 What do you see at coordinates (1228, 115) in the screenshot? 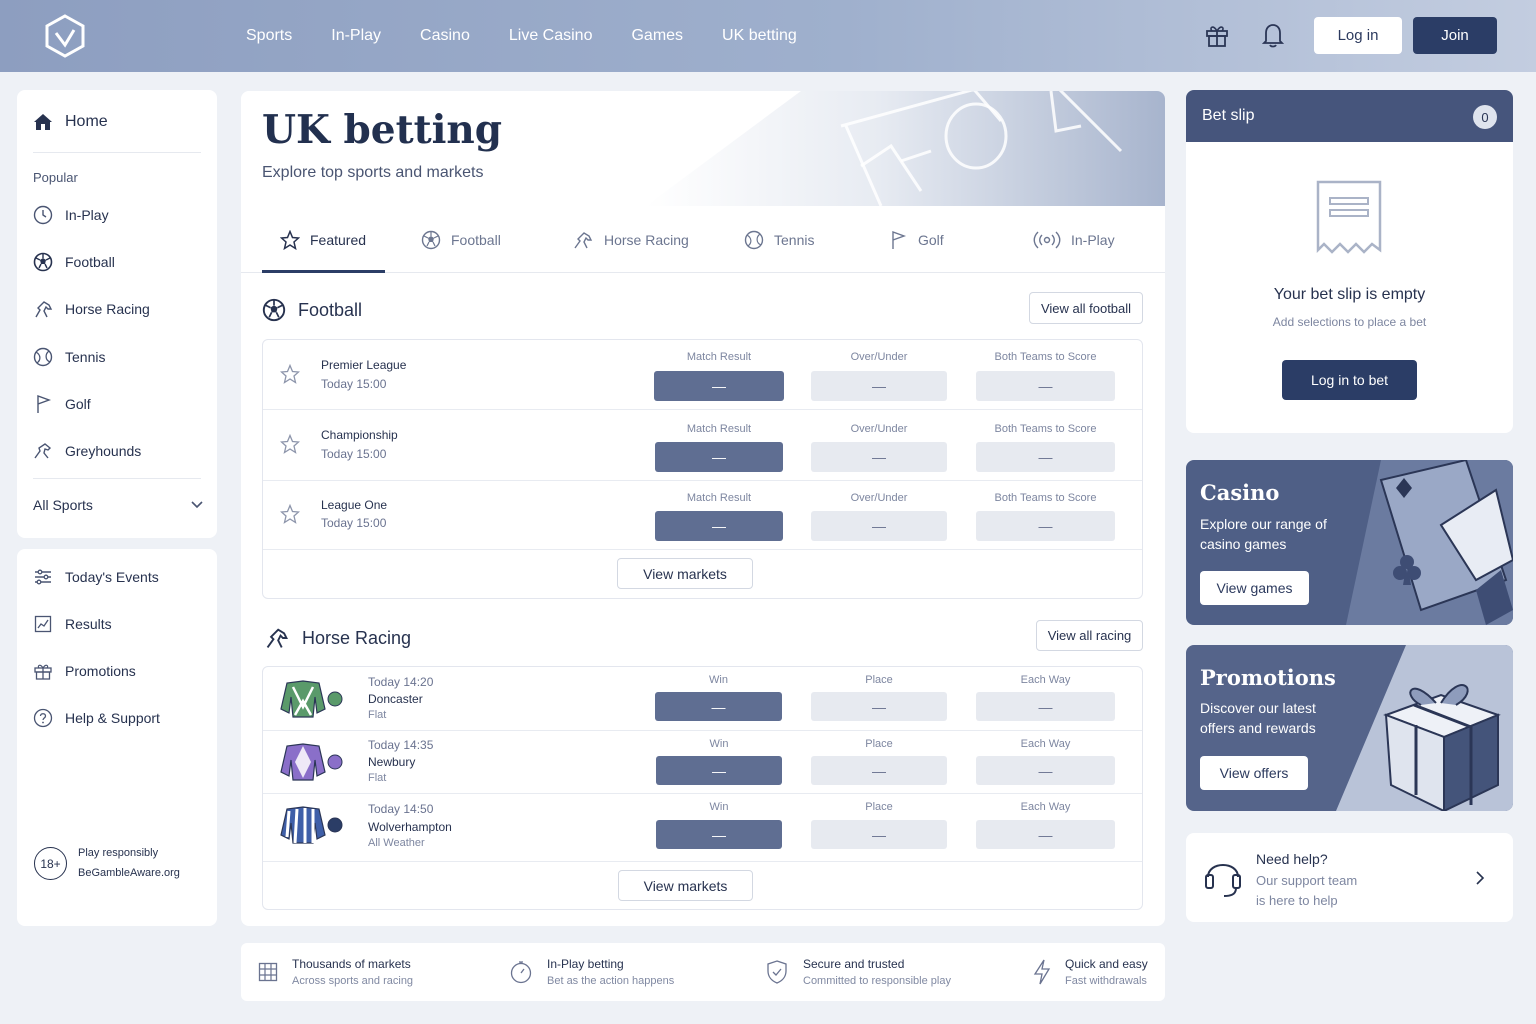
I see `bet-slip-title: Bet slip` at bounding box center [1228, 115].